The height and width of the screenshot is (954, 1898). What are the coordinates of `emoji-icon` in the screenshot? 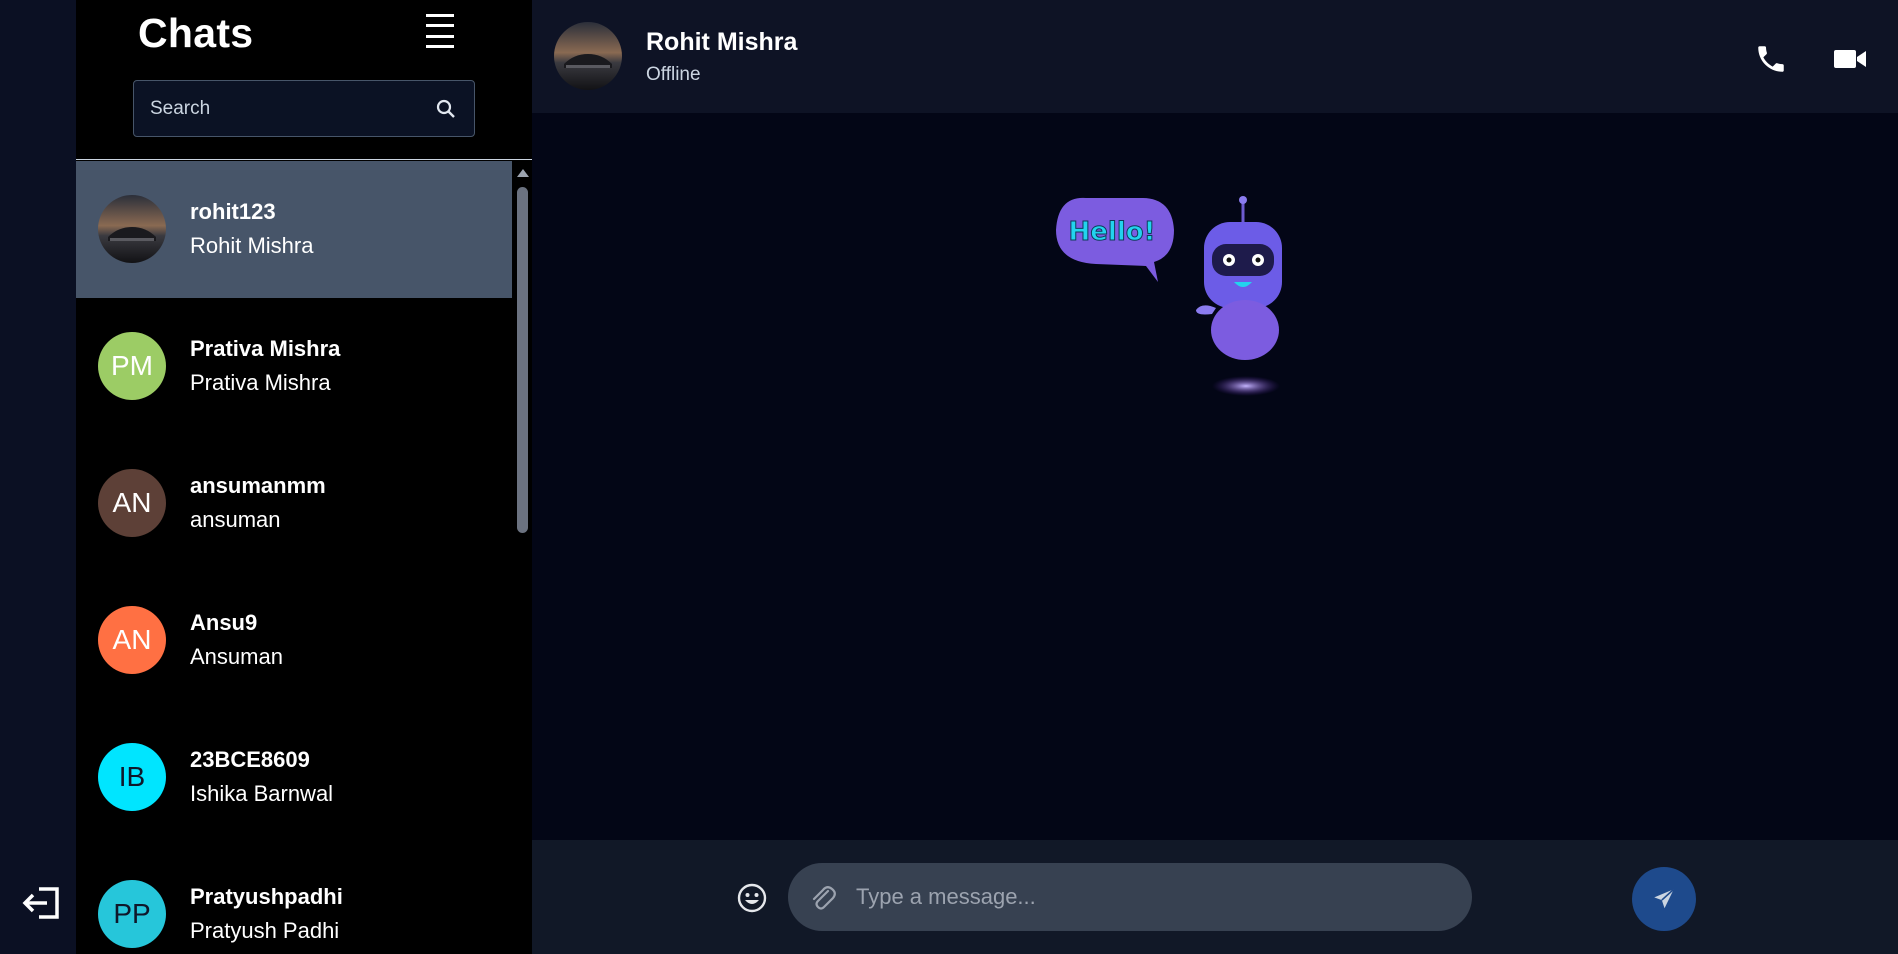 It's located at (752, 898).